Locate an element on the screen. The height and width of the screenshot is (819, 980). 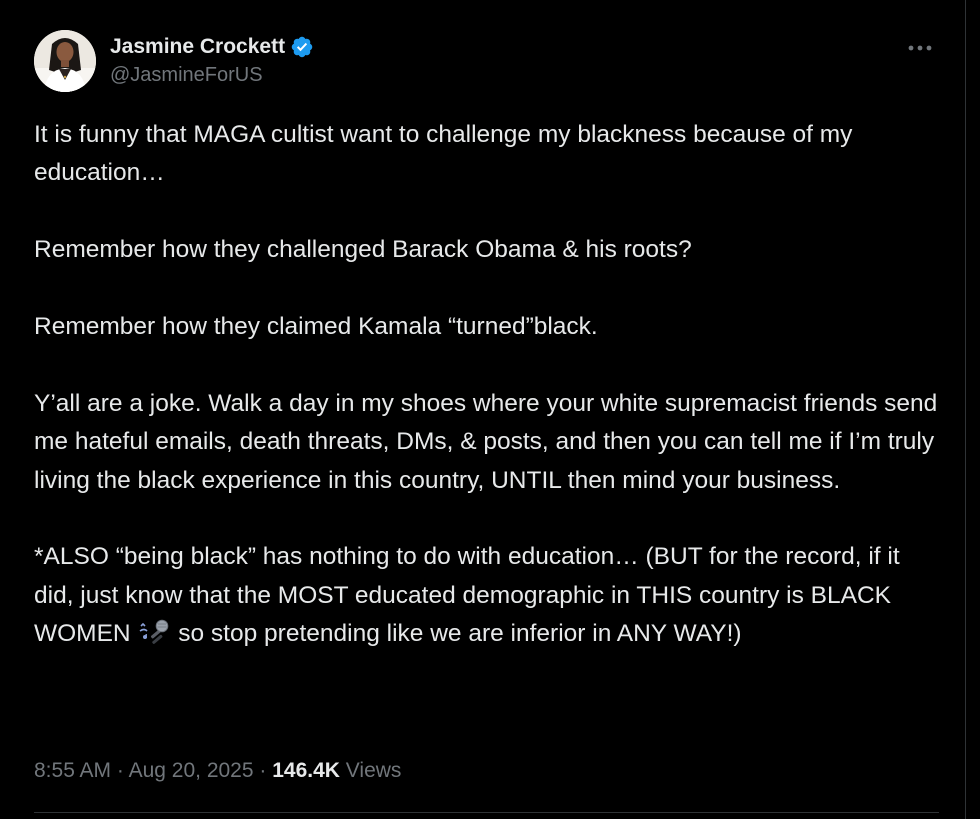
avatar is located at coordinates (65, 61).